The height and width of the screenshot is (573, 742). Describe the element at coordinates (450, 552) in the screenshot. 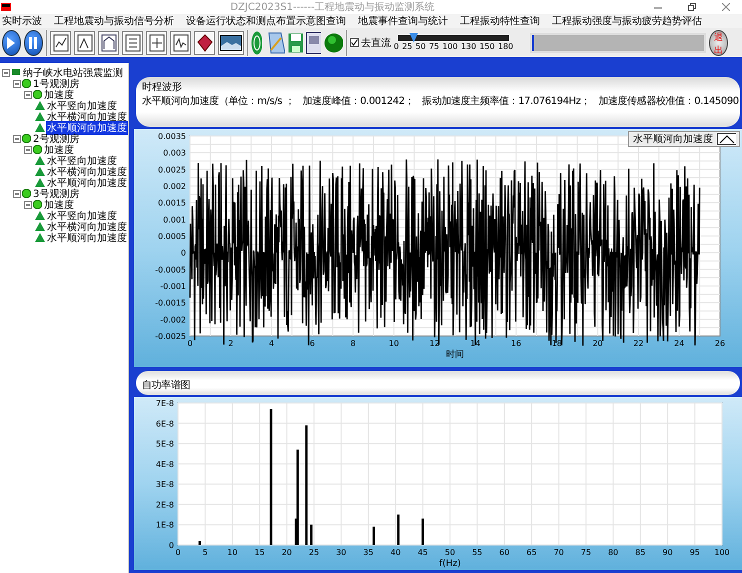

I see `x-tick-label: 50` at that location.